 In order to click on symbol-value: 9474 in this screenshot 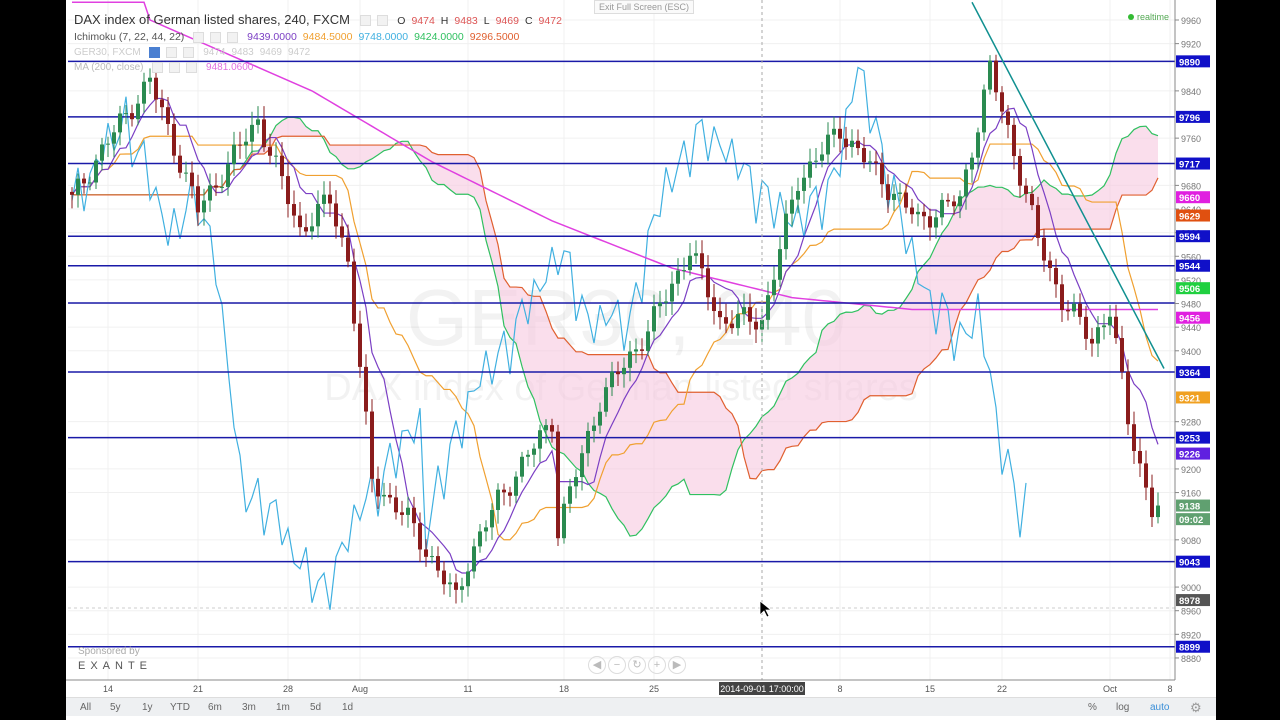, I will do `click(214, 53)`.